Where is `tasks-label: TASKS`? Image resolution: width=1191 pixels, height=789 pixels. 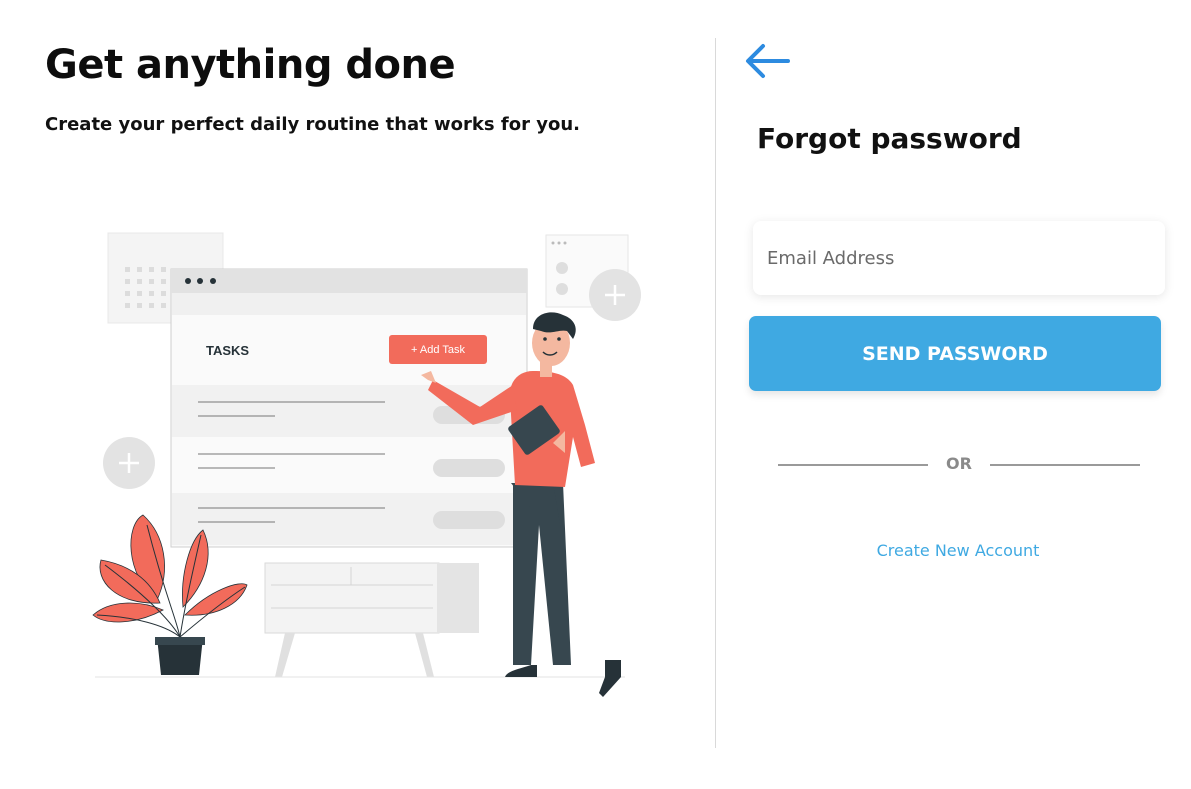 tasks-label: TASKS is located at coordinates (227, 350).